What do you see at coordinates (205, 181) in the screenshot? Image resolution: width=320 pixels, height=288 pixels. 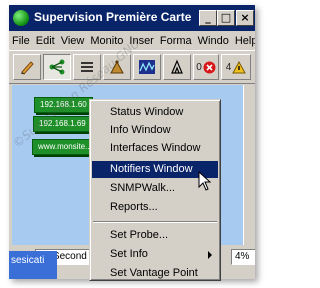 I see `mouse-cursor-icon` at bounding box center [205, 181].